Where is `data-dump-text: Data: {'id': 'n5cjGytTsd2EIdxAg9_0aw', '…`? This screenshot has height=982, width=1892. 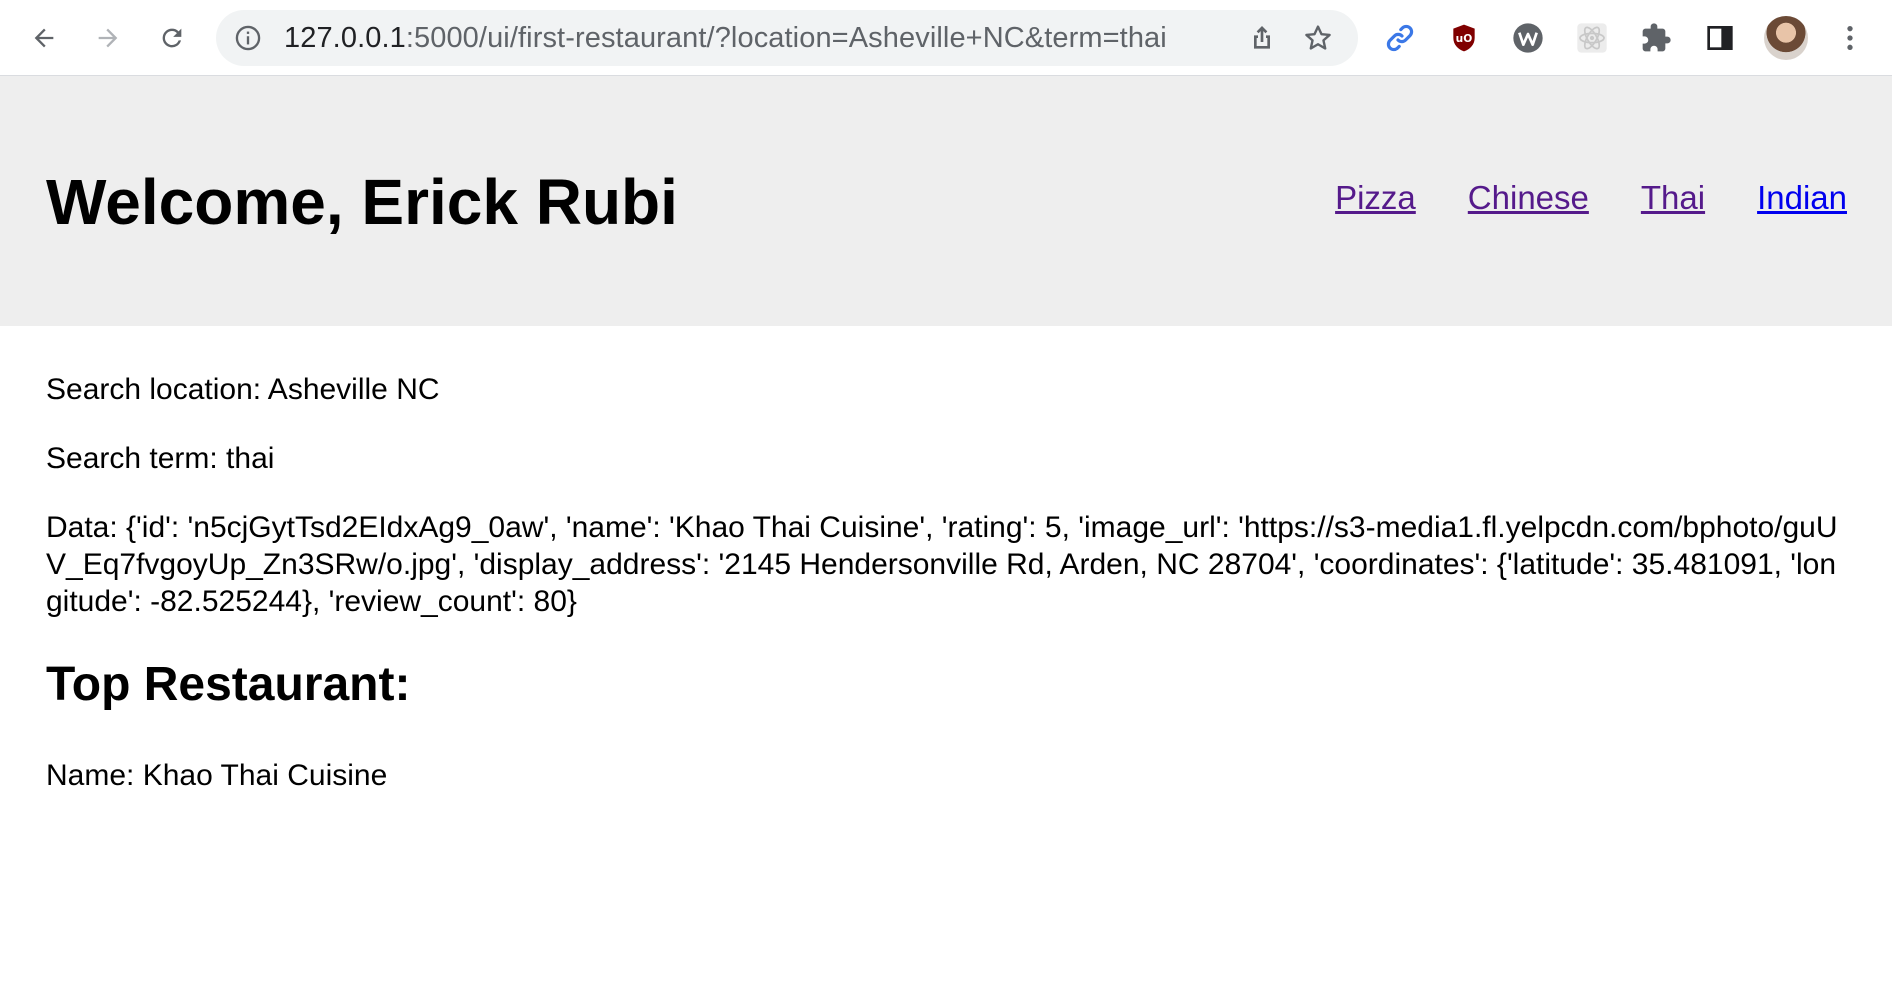
data-dump-text: Data: {'id': 'n5cjGytTsd2EIdxAg9_0aw', '… is located at coordinates (942, 564).